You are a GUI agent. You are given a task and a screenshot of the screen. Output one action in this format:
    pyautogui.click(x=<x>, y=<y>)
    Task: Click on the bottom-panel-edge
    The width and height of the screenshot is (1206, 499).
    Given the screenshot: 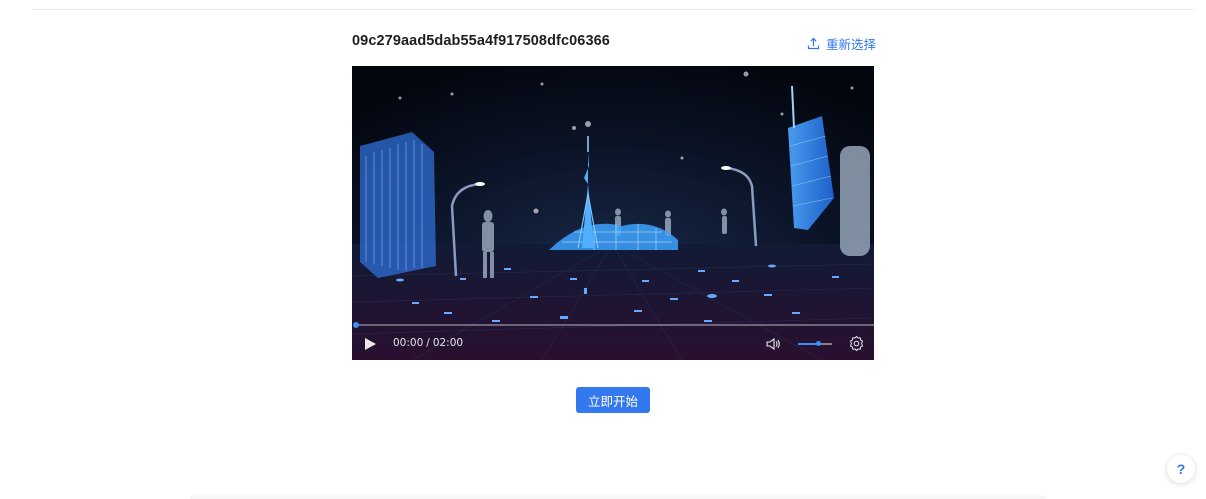 What is the action you would take?
    pyautogui.click(x=618, y=496)
    